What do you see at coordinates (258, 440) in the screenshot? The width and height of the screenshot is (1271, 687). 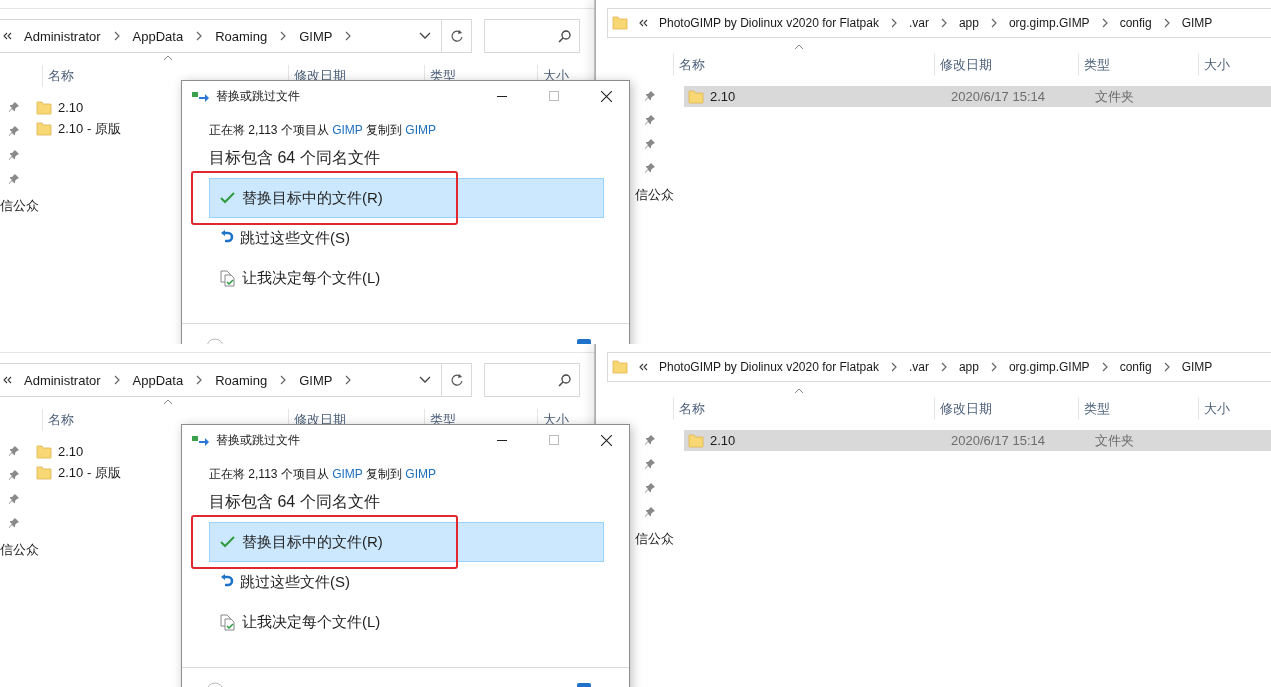 I see `dialog-title: 替换或跳过文件` at bounding box center [258, 440].